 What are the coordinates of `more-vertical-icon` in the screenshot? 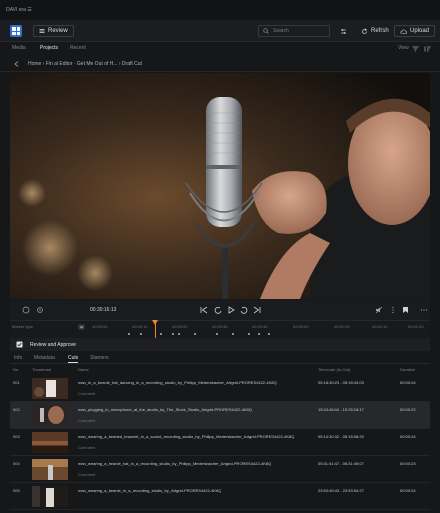 It's located at (393, 310).